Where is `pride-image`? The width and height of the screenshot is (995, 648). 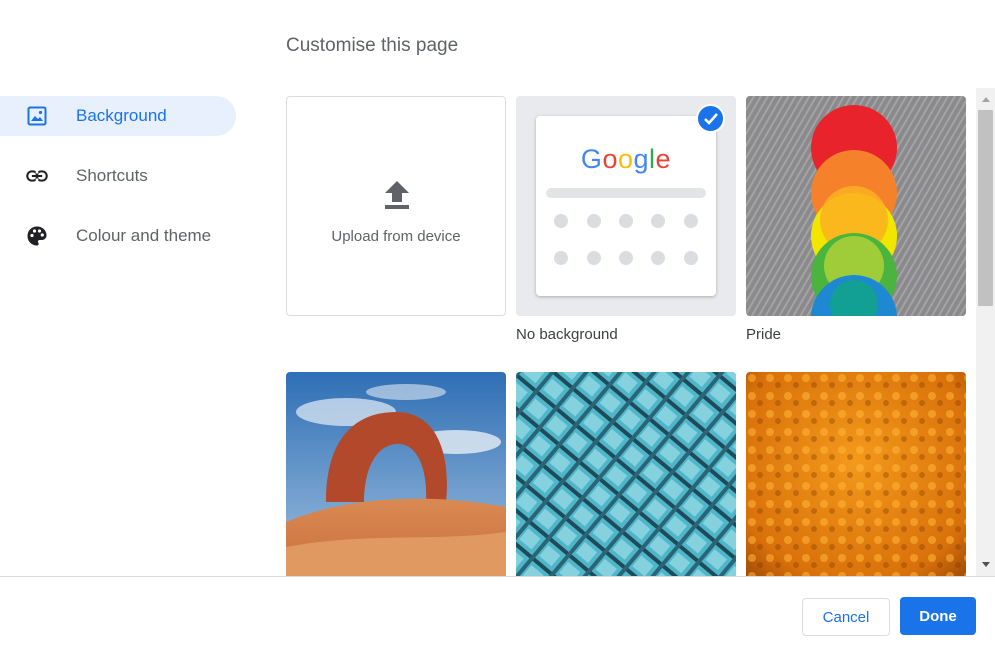
pride-image is located at coordinates (856, 206).